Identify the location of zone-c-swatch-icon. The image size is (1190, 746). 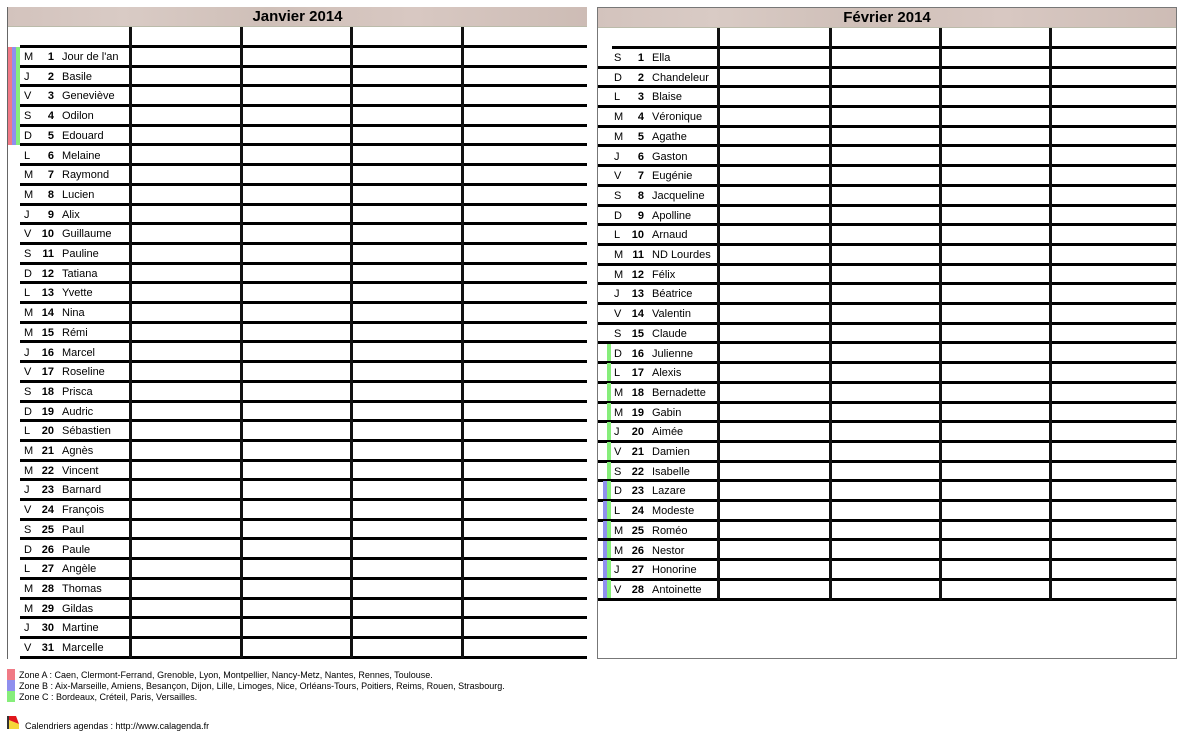
(11, 696).